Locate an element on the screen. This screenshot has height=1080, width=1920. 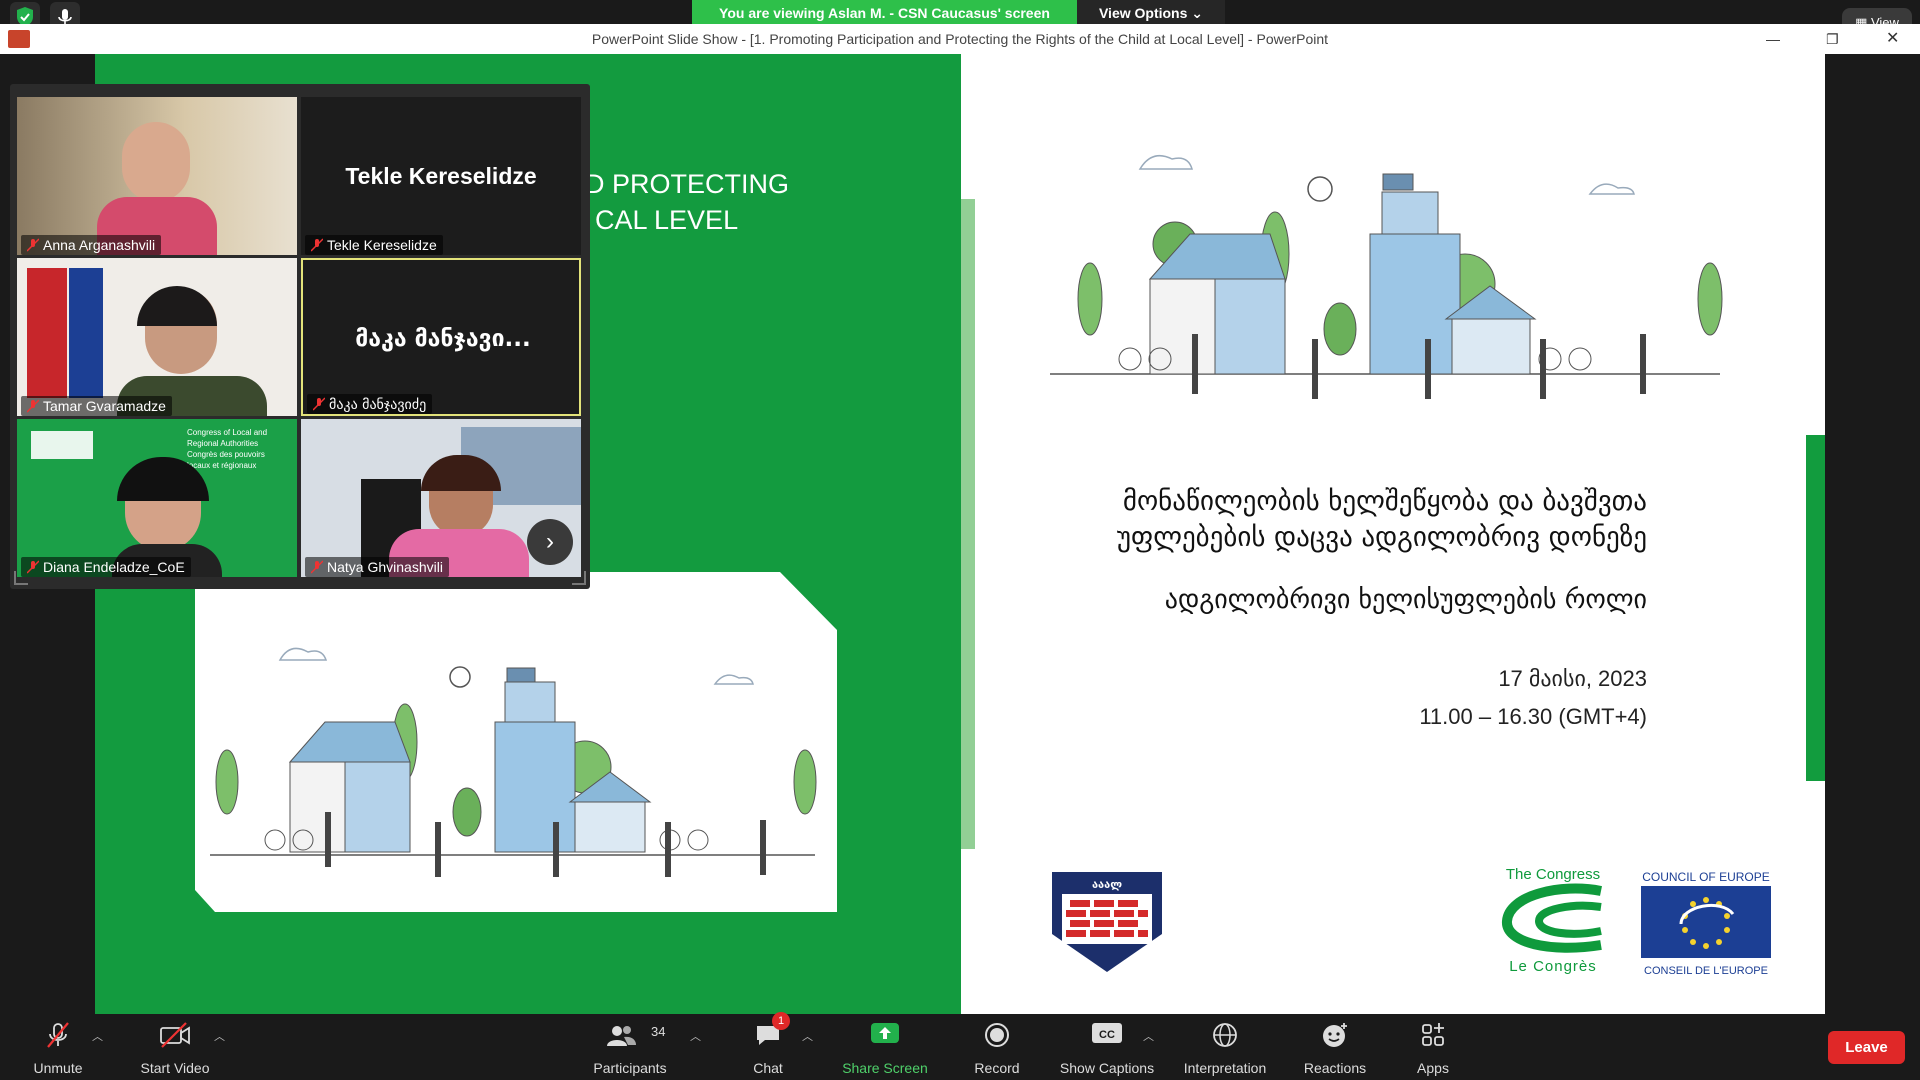
unmute-button: Unmute is located at coordinates (58, 1047).